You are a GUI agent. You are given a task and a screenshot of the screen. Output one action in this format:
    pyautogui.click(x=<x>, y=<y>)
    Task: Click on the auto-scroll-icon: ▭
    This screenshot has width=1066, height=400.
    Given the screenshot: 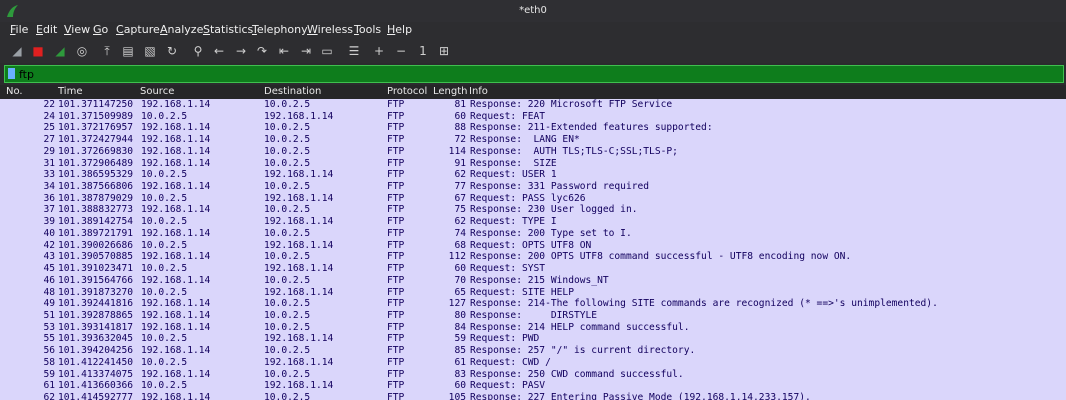 What is the action you would take?
    pyautogui.click(x=327, y=51)
    